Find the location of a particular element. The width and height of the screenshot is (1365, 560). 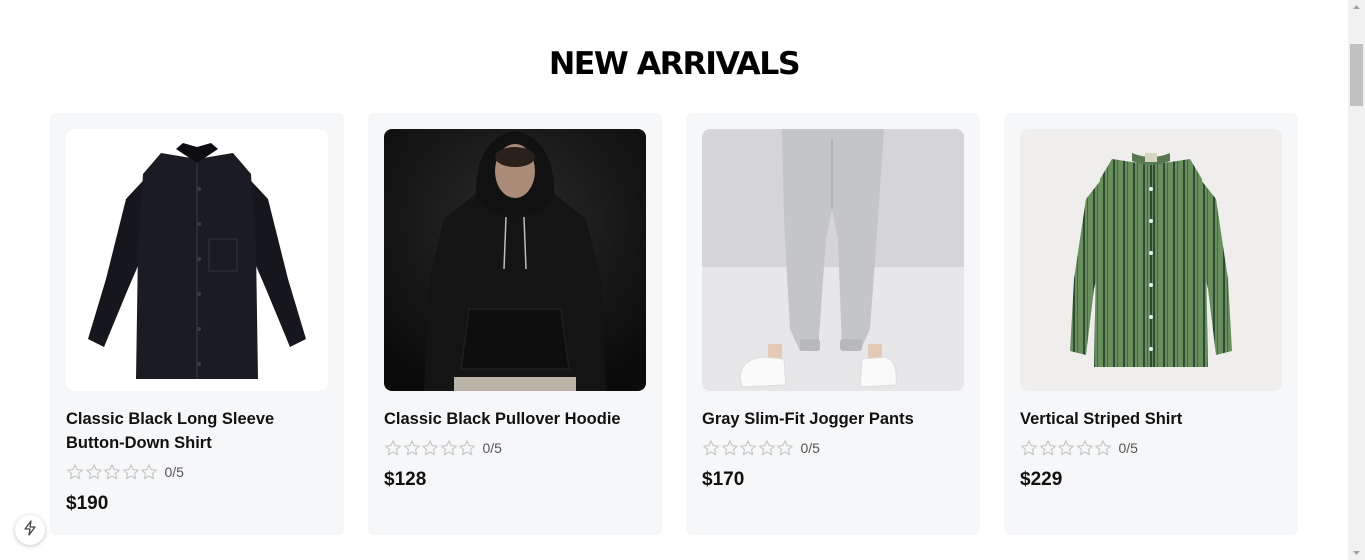

product-title: Classic Black Pullover Hoodie is located at coordinates (515, 419).